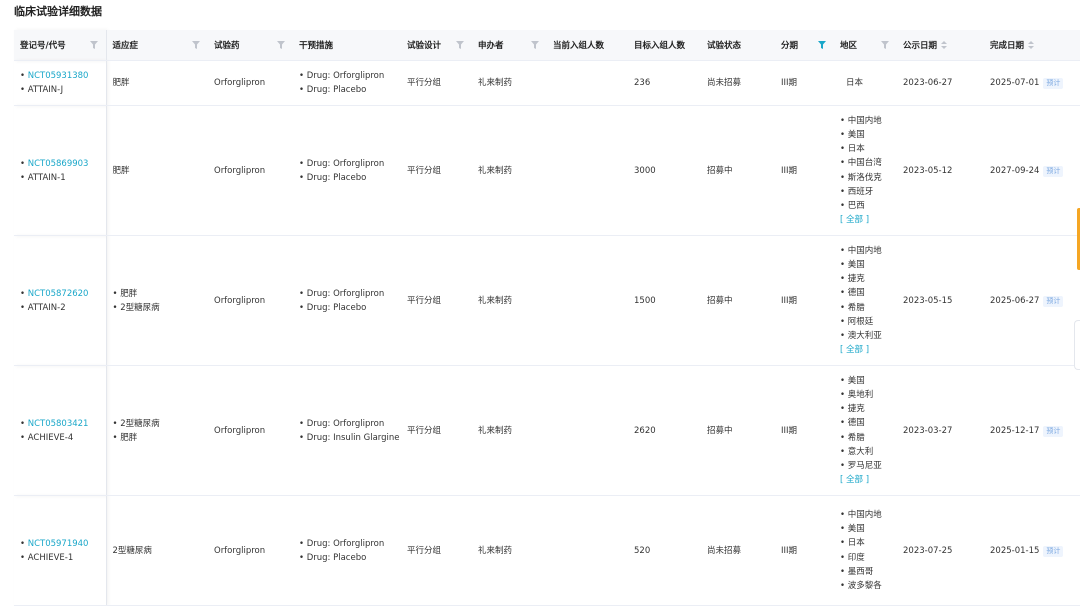 This screenshot has height=606, width=1080. Describe the element at coordinates (664, 550) in the screenshot. I see `cell-target-enroll: 520` at that location.